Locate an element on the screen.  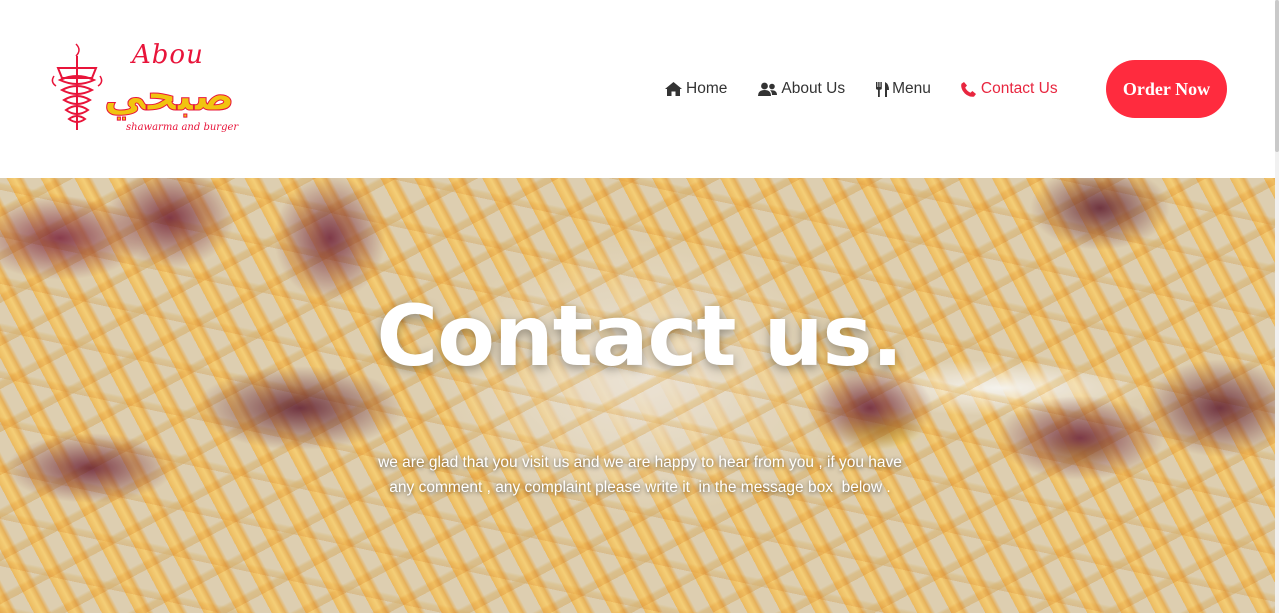
nav-item-about-us: About Us is located at coordinates (801, 89).